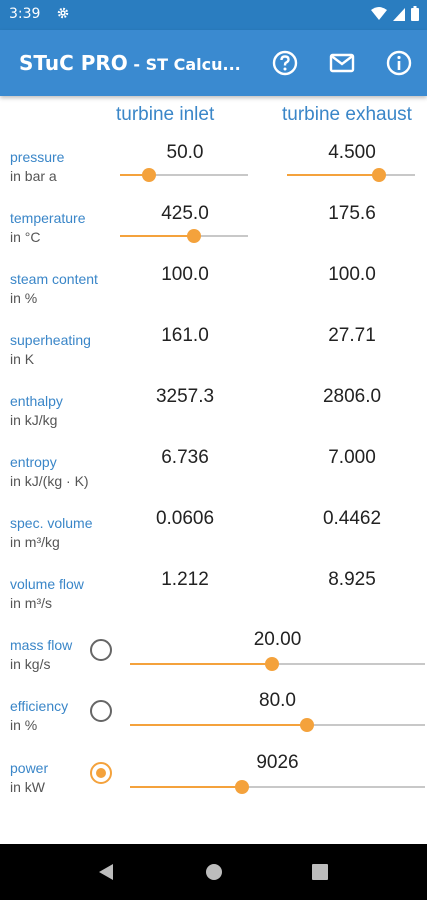  I want to click on status-time: 3:39, so click(25, 14).